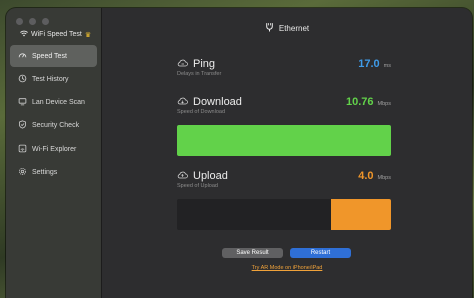  Describe the element at coordinates (217, 102) in the screenshot. I see `download-label: Download` at that location.